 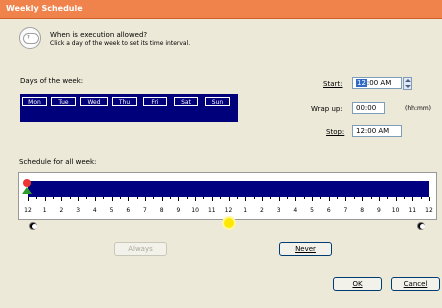 I want to click on start-label: Start:, so click(x=333, y=84).